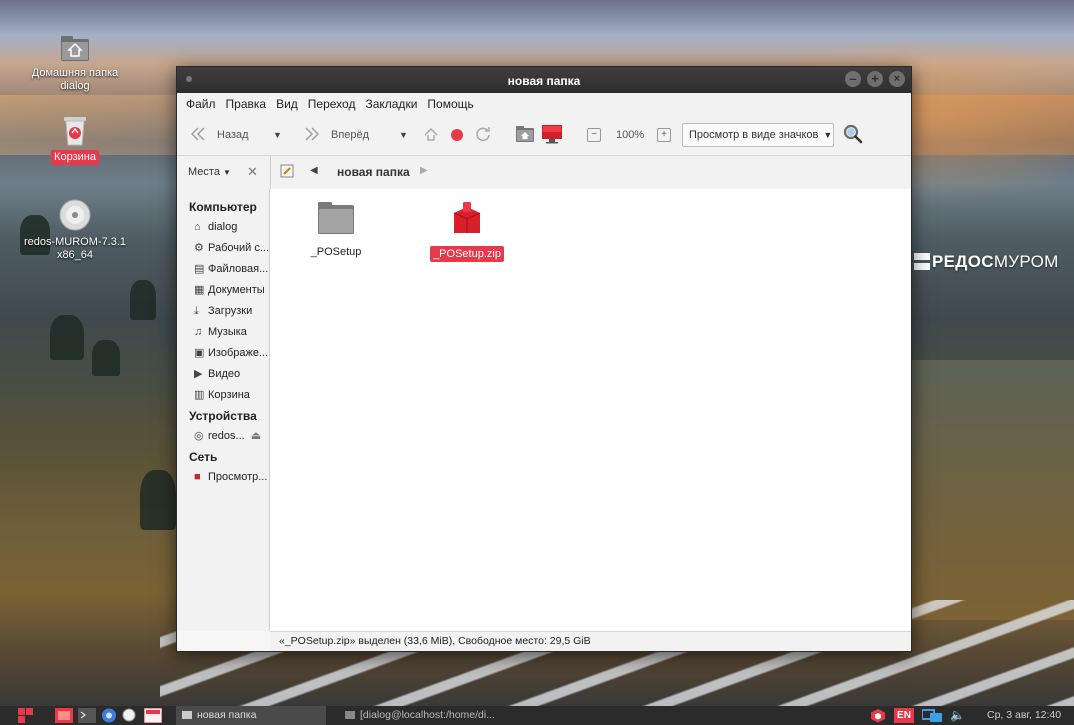 This screenshot has width=1074, height=725. I want to click on network-icon, so click(932, 717).